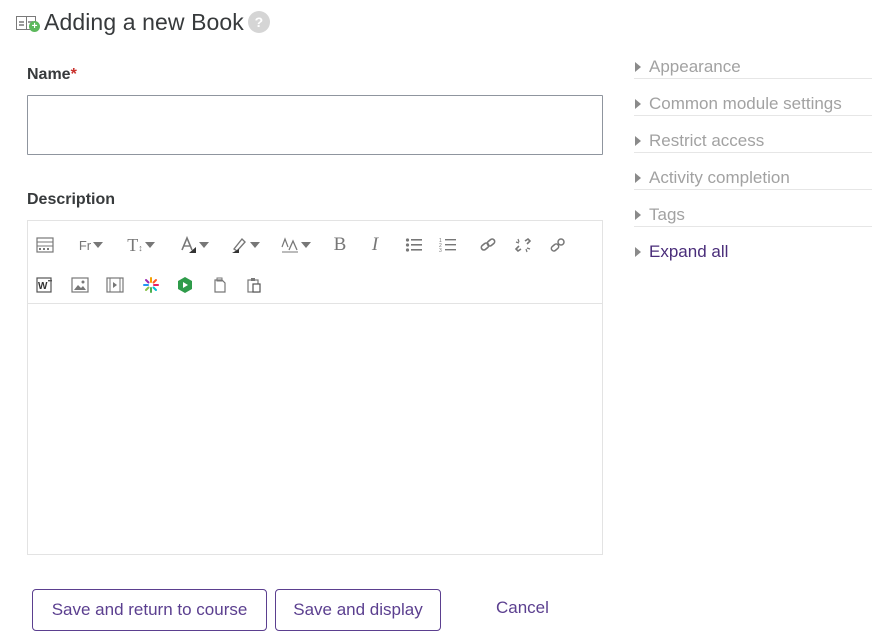 Image resolution: width=872 pixels, height=638 pixels. What do you see at coordinates (258, 22) in the screenshot?
I see `help-icon: ?` at bounding box center [258, 22].